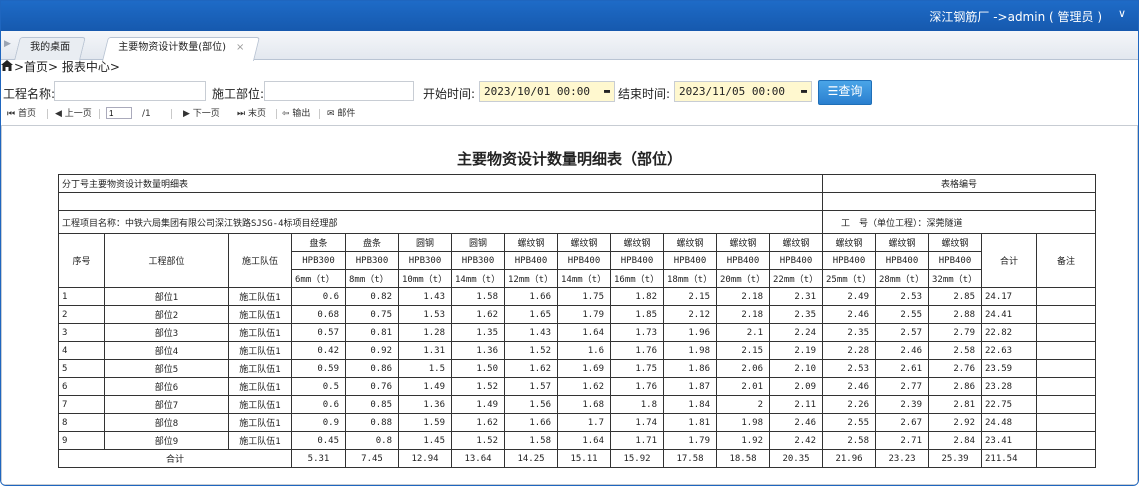  What do you see at coordinates (690, 404) in the screenshot?
I see `row-value: 1.84` at bounding box center [690, 404].